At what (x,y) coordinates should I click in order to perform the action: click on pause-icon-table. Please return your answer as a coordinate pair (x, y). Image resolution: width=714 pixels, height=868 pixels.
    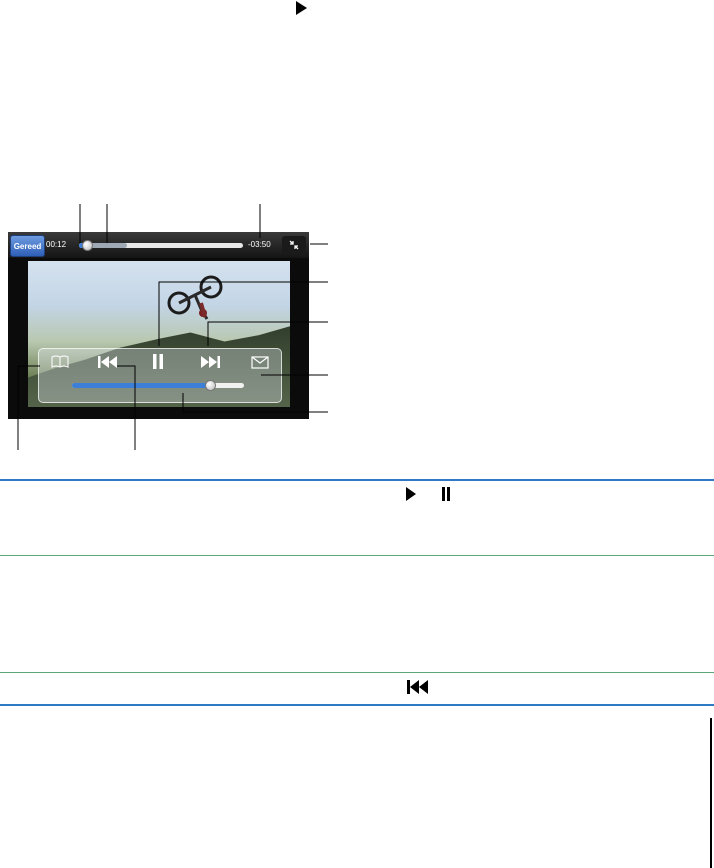
    Looking at the image, I should click on (446, 494).